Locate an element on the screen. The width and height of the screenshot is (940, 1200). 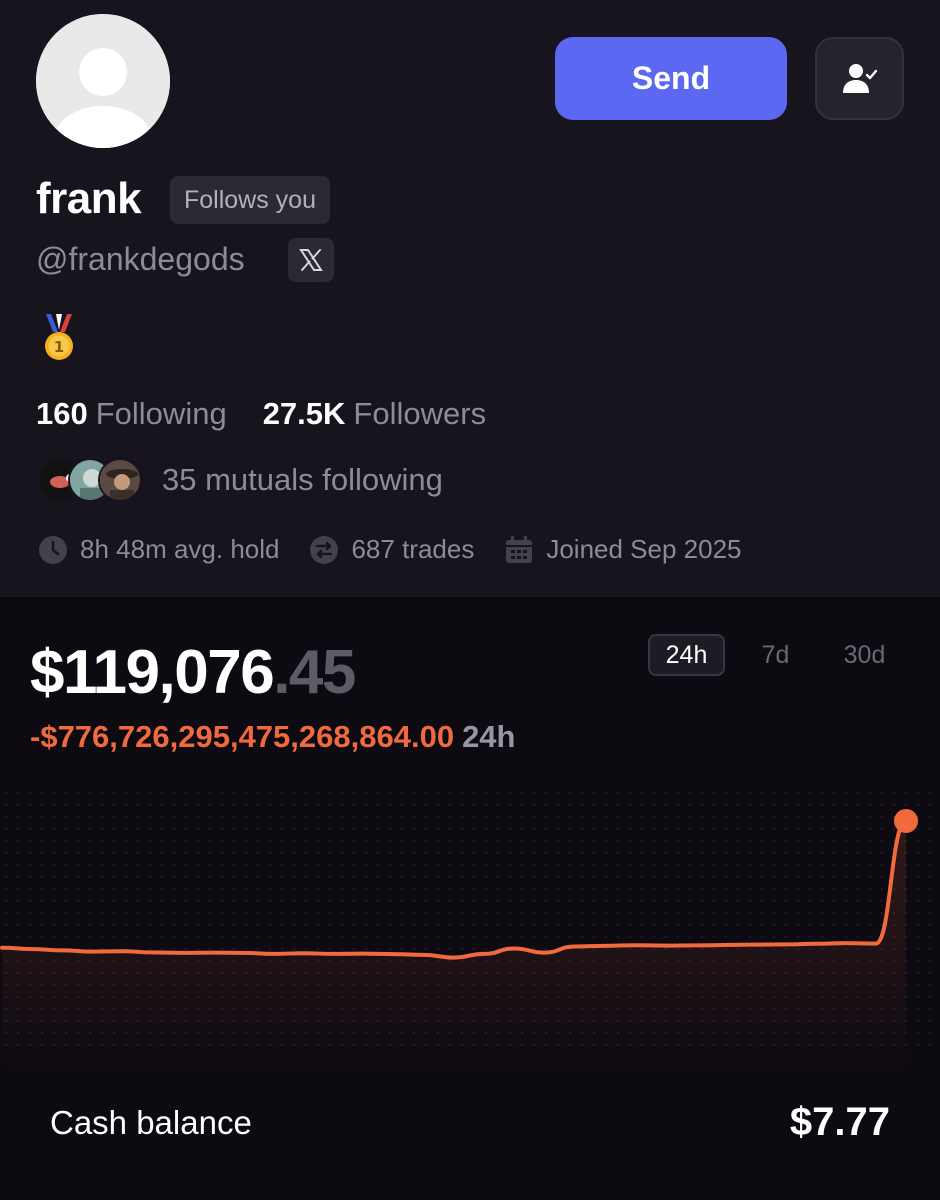
swap-icon is located at coordinates (324, 549).